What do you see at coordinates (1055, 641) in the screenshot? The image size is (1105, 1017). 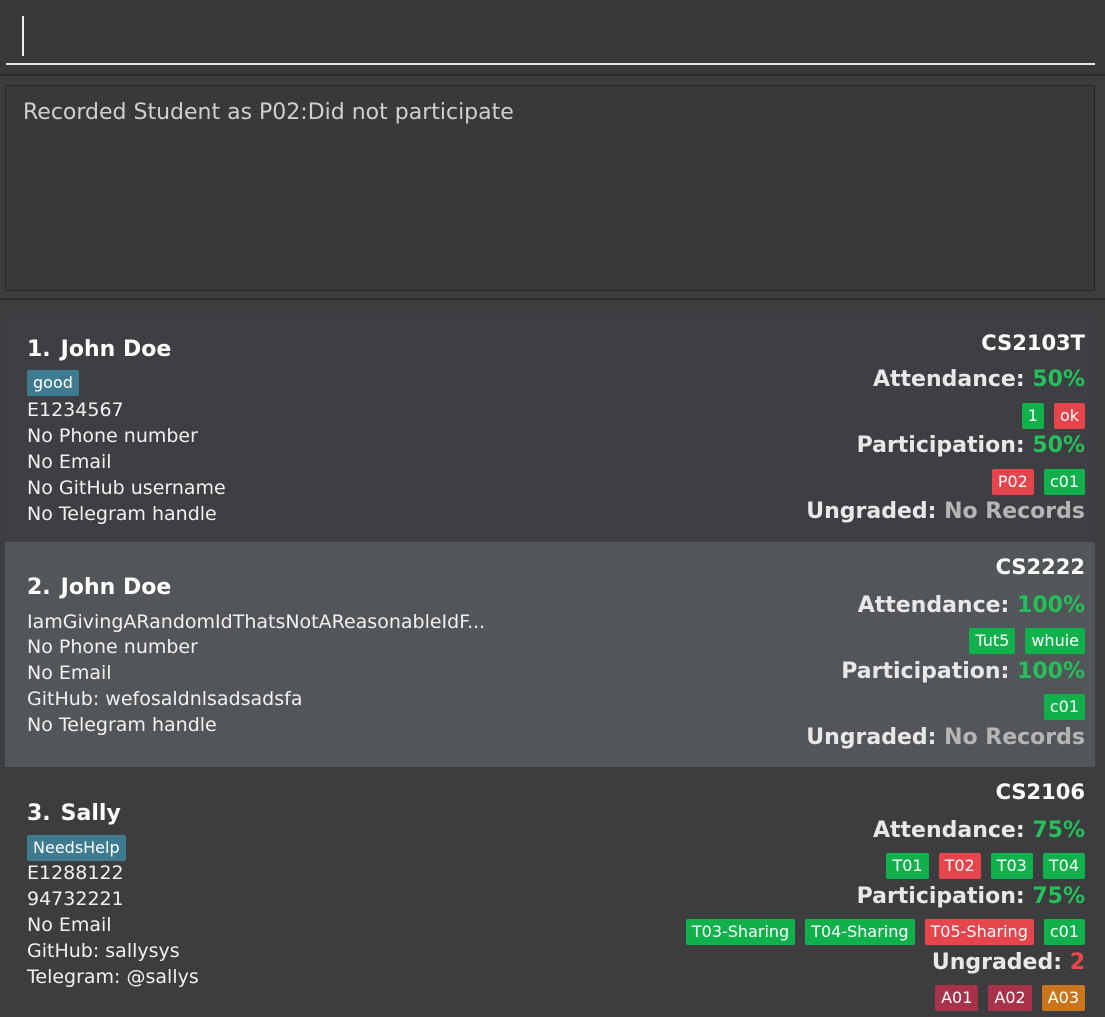 I see `attendance-badge: whuie` at bounding box center [1055, 641].